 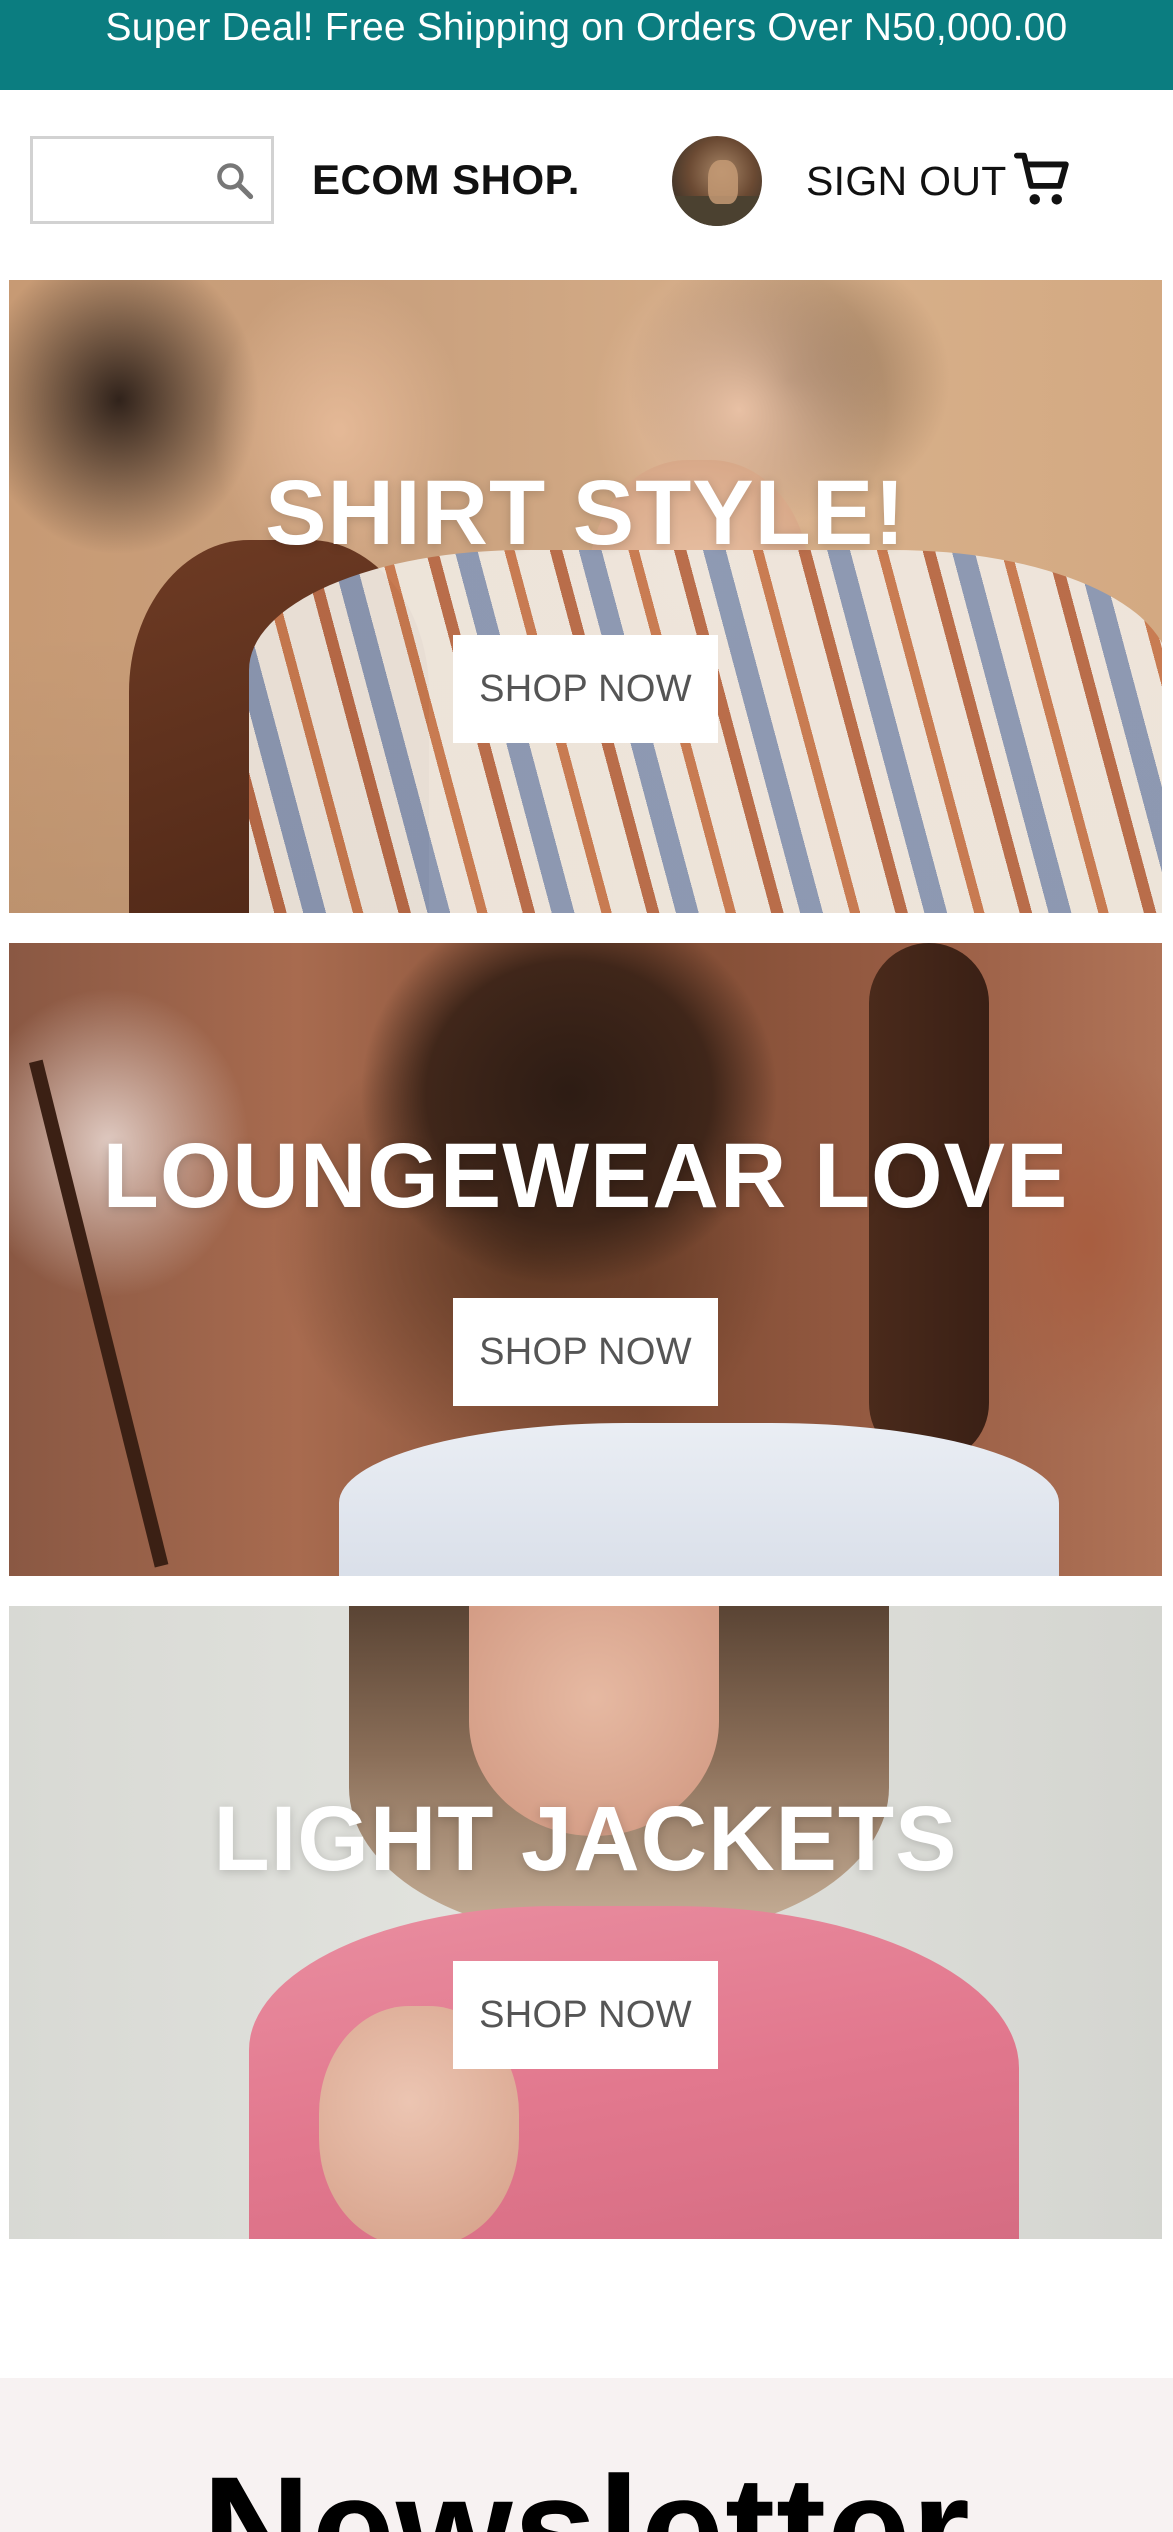 I want to click on search-box, so click(x=152, y=180).